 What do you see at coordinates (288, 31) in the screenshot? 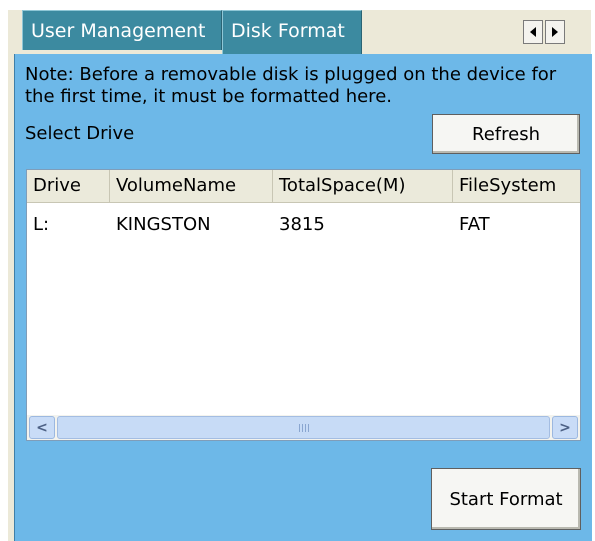
I see `tab-disk-format-label: Disk Format` at bounding box center [288, 31].